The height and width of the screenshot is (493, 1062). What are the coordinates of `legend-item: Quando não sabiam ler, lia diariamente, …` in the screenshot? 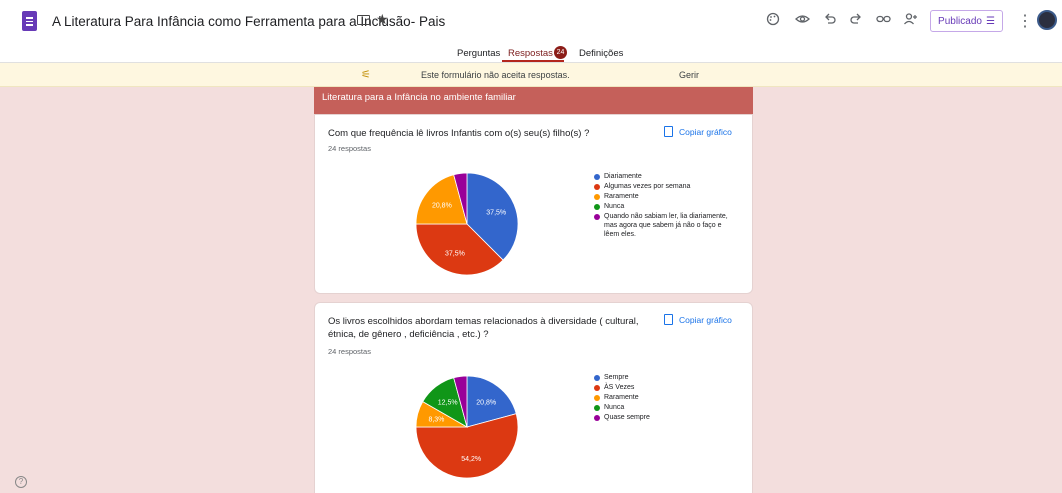 It's located at (664, 225).